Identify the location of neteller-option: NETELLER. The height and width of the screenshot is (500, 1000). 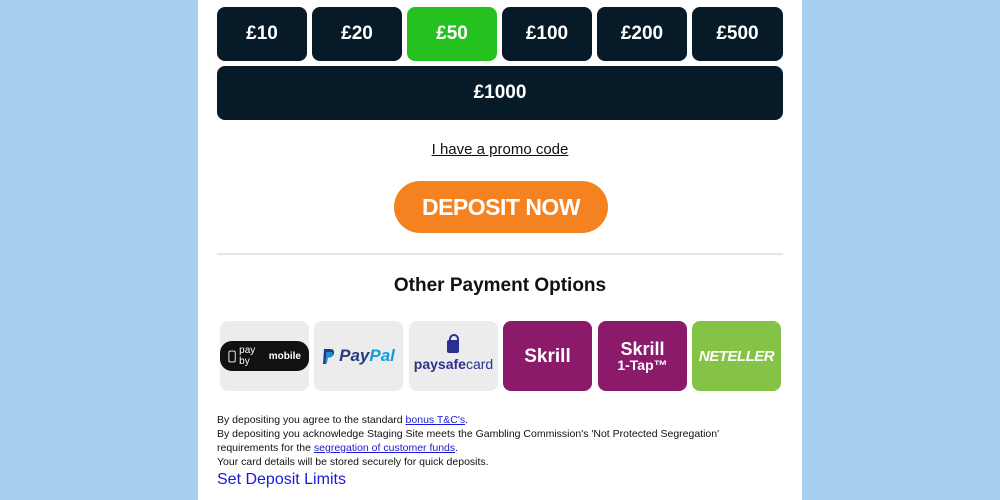
(736, 356).